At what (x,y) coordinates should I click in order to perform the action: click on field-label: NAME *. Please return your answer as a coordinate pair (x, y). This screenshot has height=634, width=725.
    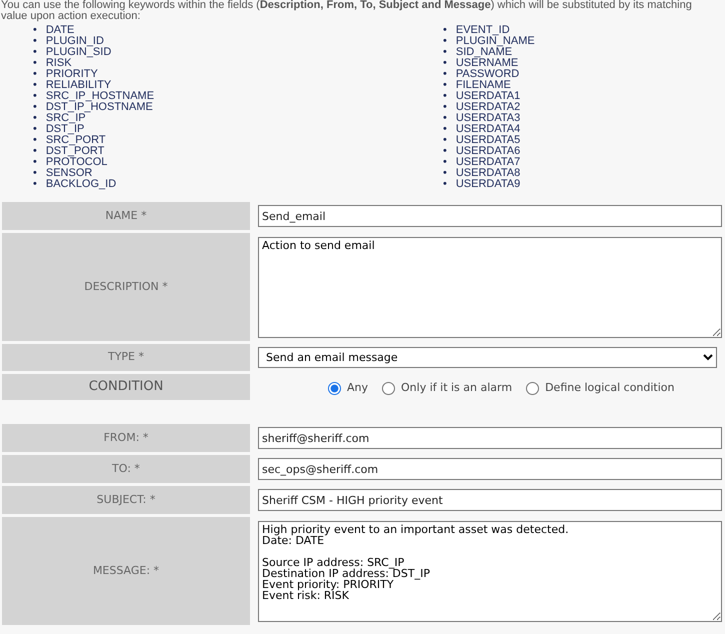
    Looking at the image, I should click on (126, 216).